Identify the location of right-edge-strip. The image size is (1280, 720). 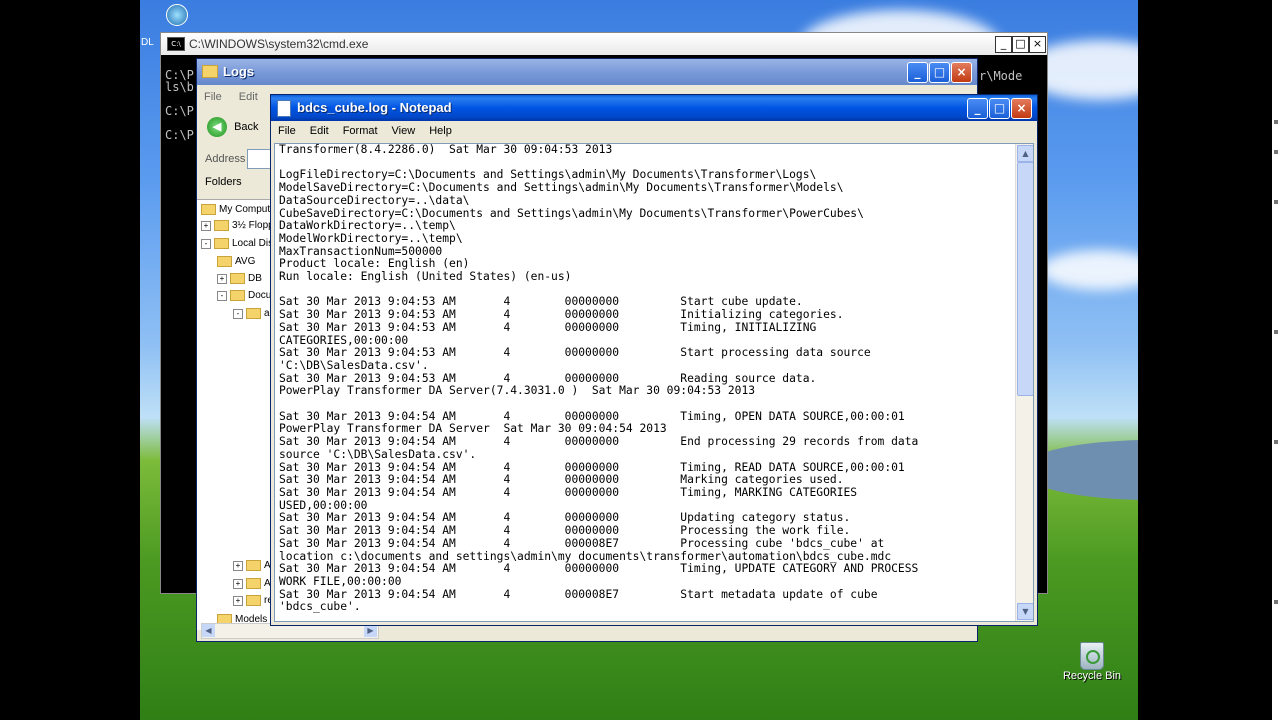
(1276, 360).